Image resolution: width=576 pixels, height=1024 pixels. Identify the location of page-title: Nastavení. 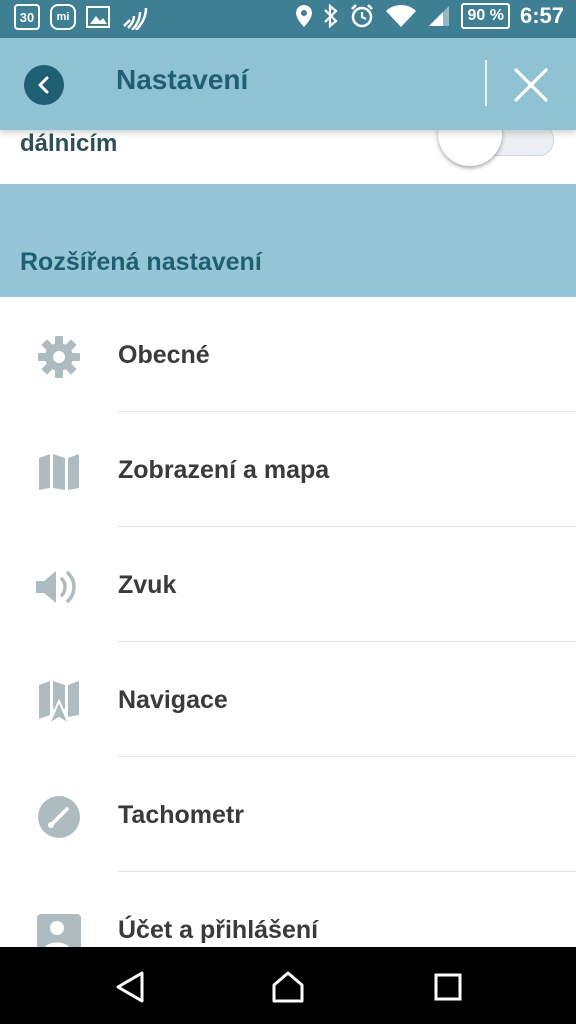
(182, 79).